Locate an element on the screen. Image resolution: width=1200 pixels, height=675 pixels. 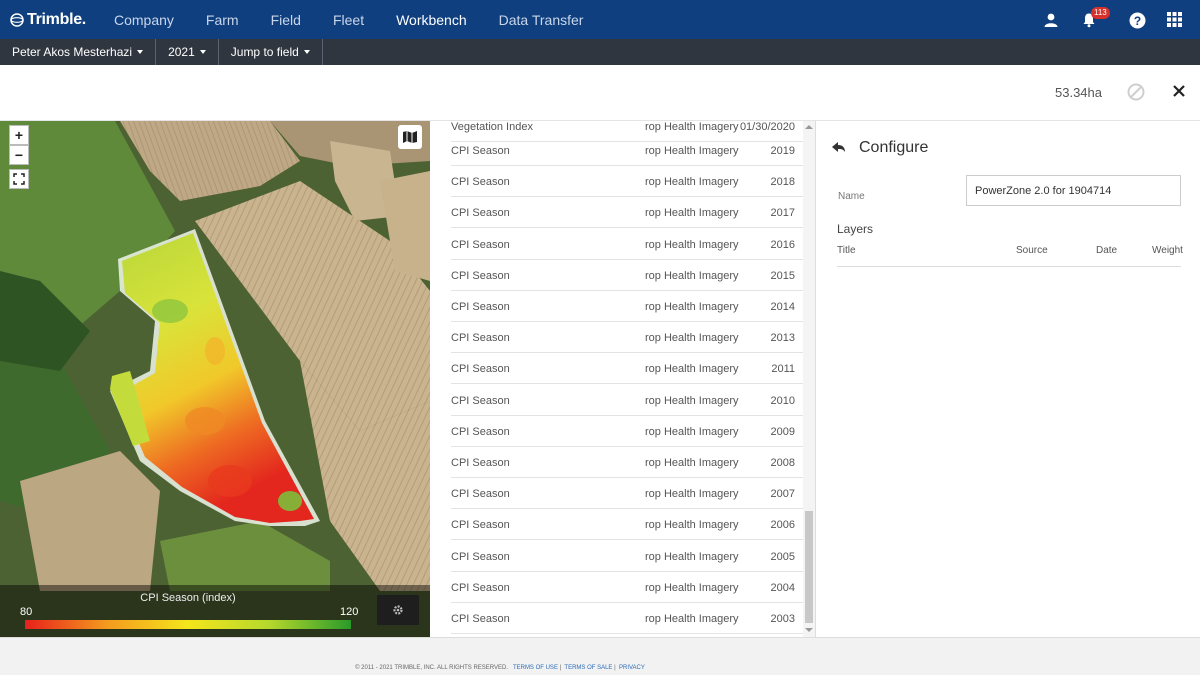
list-item: CPI Season rop Health Imagery 2009 is located at coordinates (627, 431).